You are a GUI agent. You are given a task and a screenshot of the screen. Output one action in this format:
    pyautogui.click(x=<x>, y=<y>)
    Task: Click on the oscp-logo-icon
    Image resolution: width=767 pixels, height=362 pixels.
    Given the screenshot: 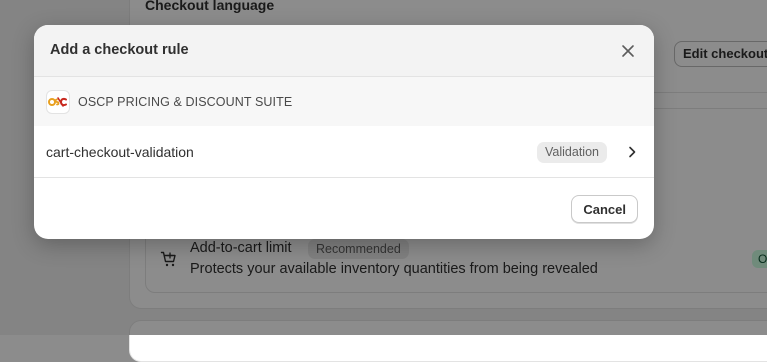 What is the action you would take?
    pyautogui.click(x=58, y=102)
    